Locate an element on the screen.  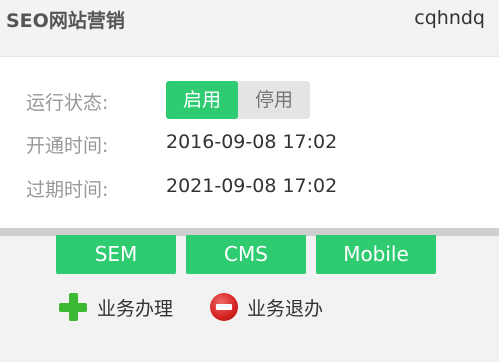
status-toggle: 启用 停用 is located at coordinates (238, 100).